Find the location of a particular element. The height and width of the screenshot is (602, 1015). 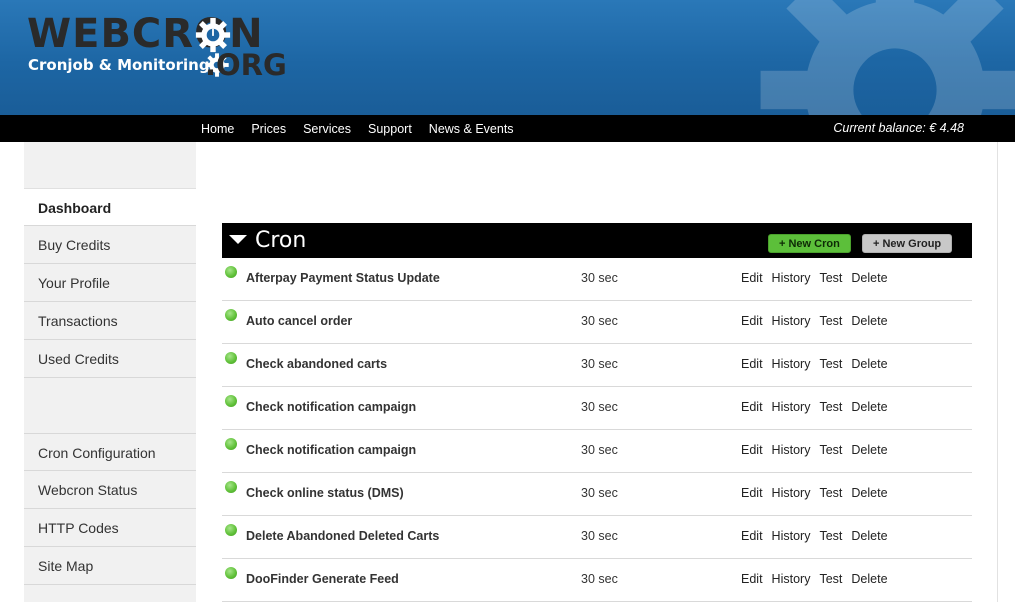

nav-support: Support is located at coordinates (390, 128).